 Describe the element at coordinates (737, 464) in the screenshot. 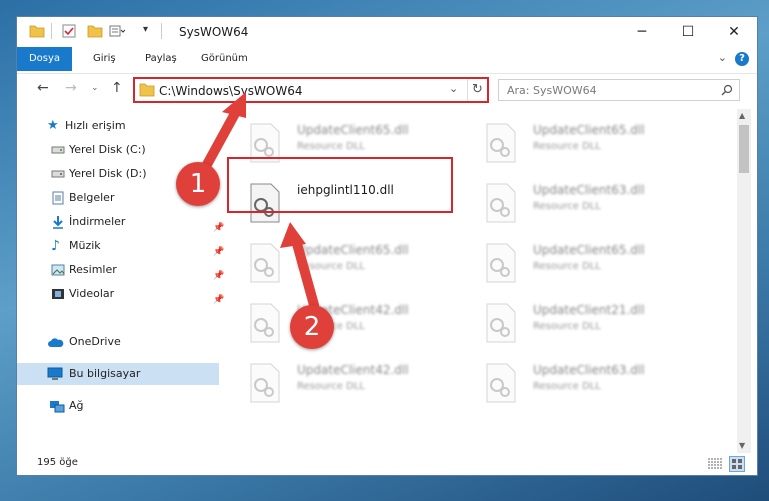

I see `large-icons-view-icon` at that location.